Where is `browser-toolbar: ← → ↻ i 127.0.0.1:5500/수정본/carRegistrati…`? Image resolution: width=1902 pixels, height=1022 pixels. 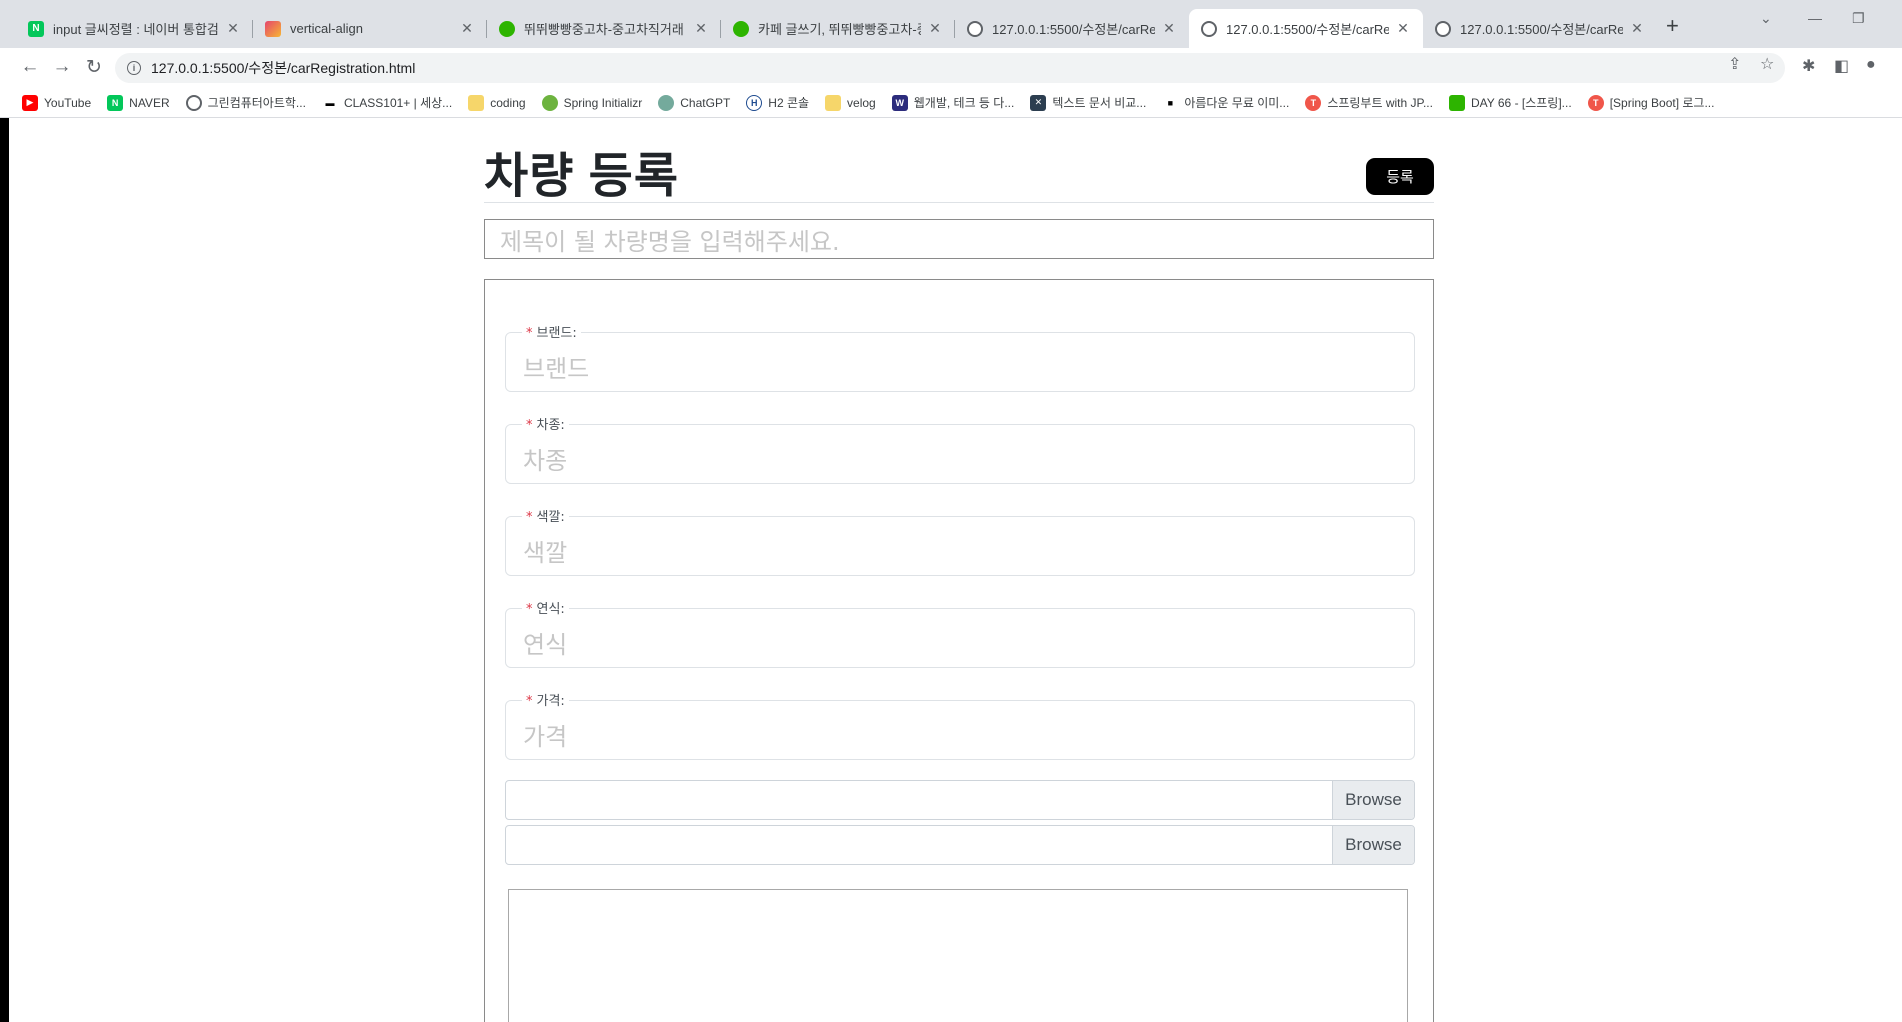
browser-toolbar: ← → ↻ i 127.0.0.1:5500/수정본/carRegistrati… is located at coordinates (951, 68).